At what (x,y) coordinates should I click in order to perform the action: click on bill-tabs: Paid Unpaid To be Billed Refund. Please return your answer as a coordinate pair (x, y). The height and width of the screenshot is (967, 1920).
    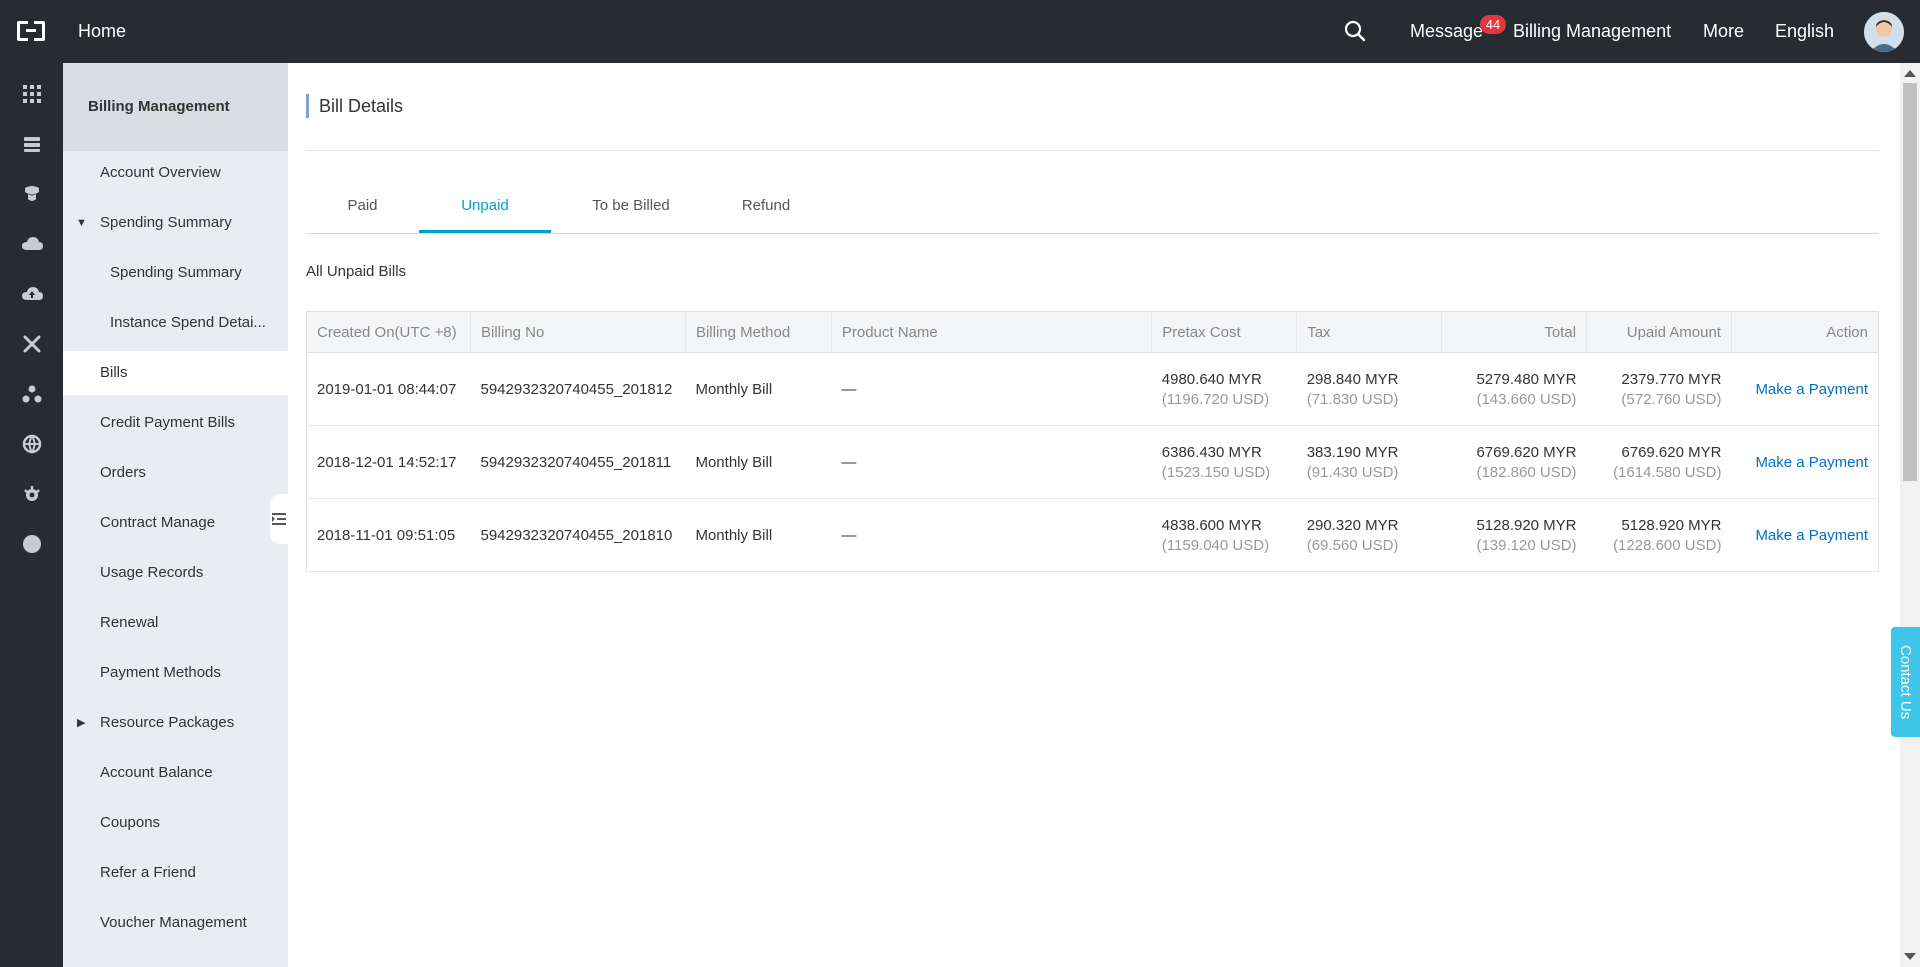
    Looking at the image, I should click on (1092, 235).